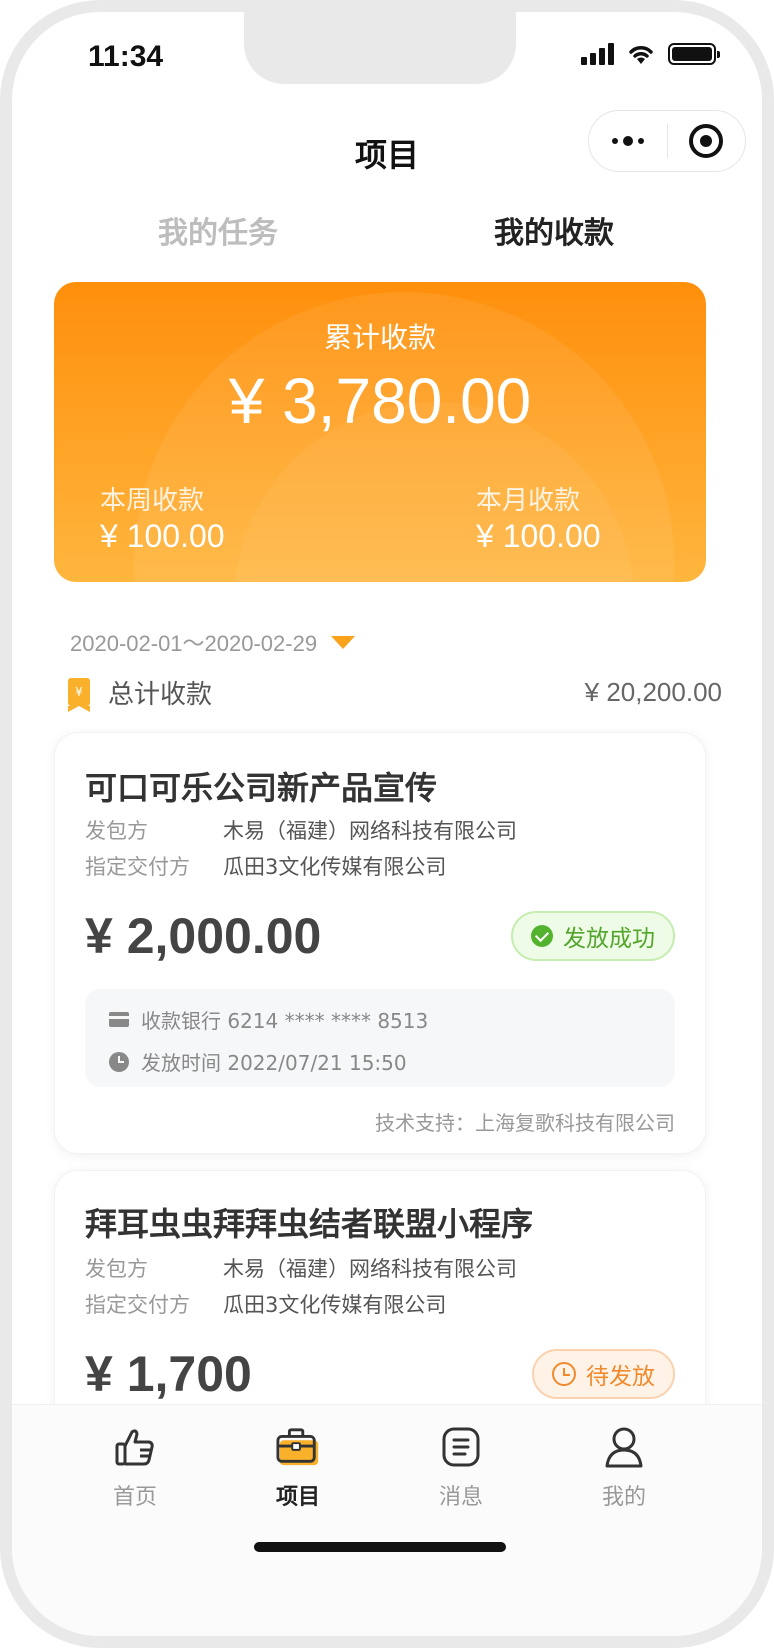 The height and width of the screenshot is (1648, 774). Describe the element at coordinates (387, 1520) in the screenshot. I see `bottom-tab-bar: 首页 项目 消息 我的` at that location.